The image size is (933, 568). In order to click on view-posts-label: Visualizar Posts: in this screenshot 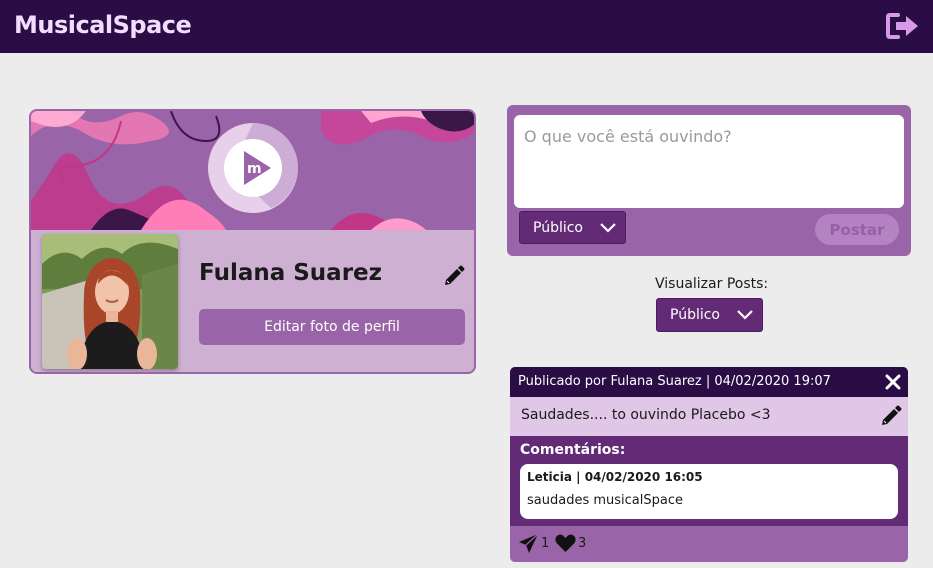, I will do `click(712, 284)`.